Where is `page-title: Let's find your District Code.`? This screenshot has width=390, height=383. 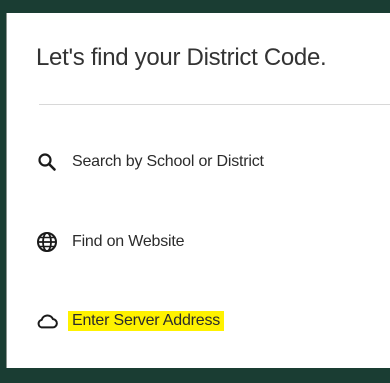
page-title: Let's find your District Code. is located at coordinates (181, 57).